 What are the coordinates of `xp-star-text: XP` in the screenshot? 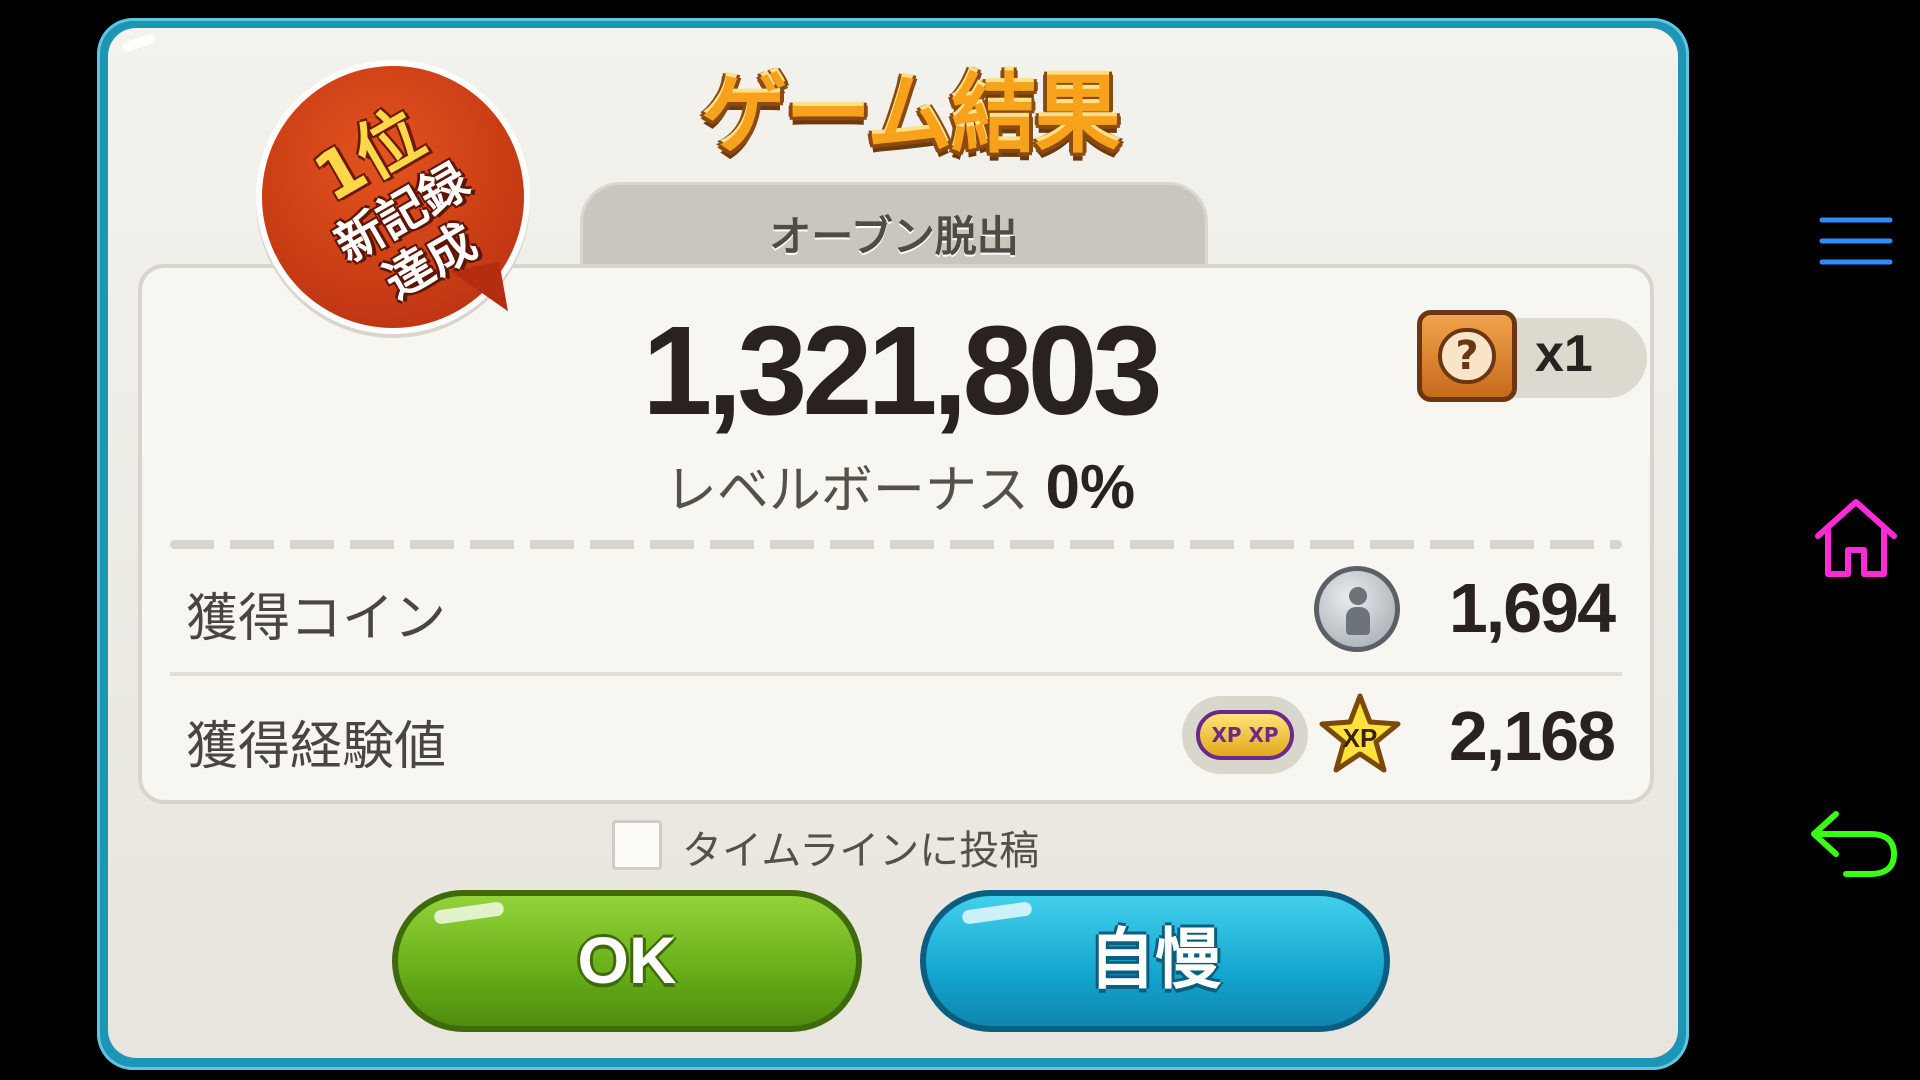 It's located at (1360, 738).